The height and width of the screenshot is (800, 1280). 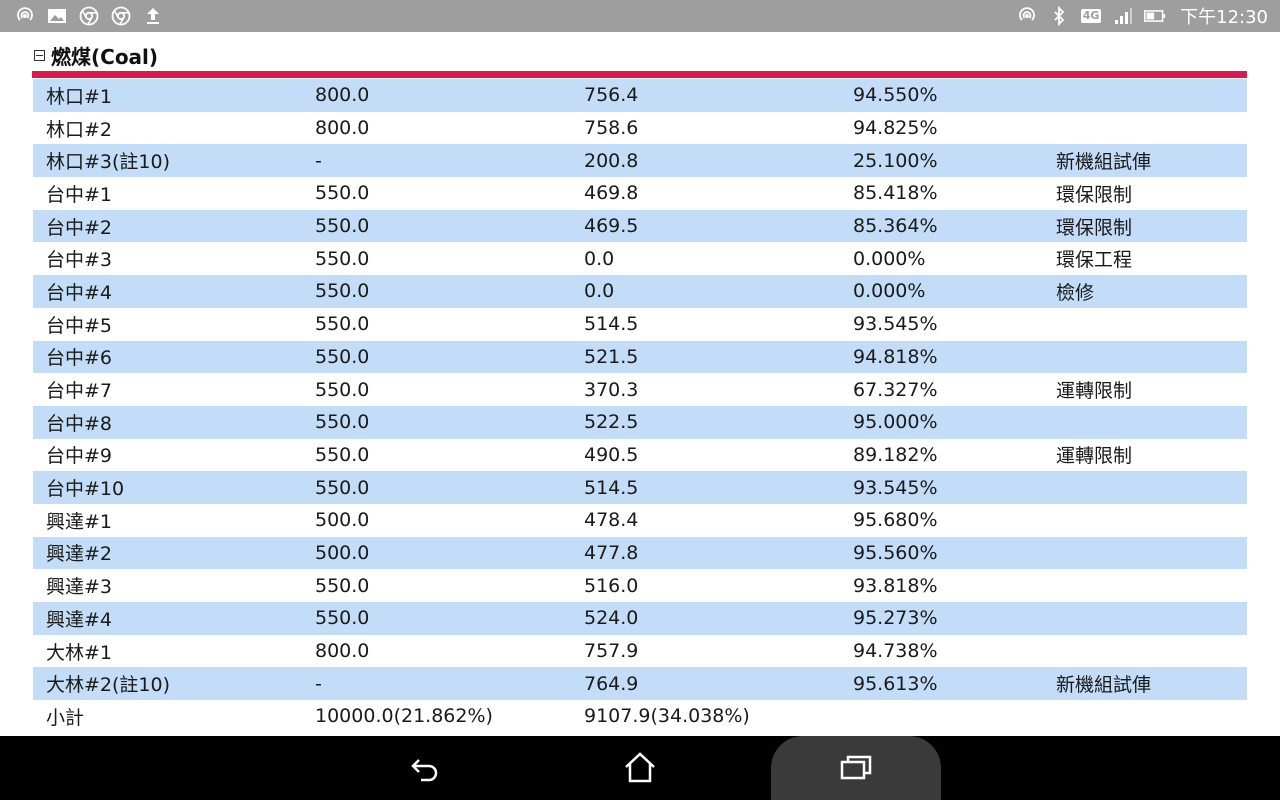 I want to click on output-cell: 764.9, so click(x=611, y=683).